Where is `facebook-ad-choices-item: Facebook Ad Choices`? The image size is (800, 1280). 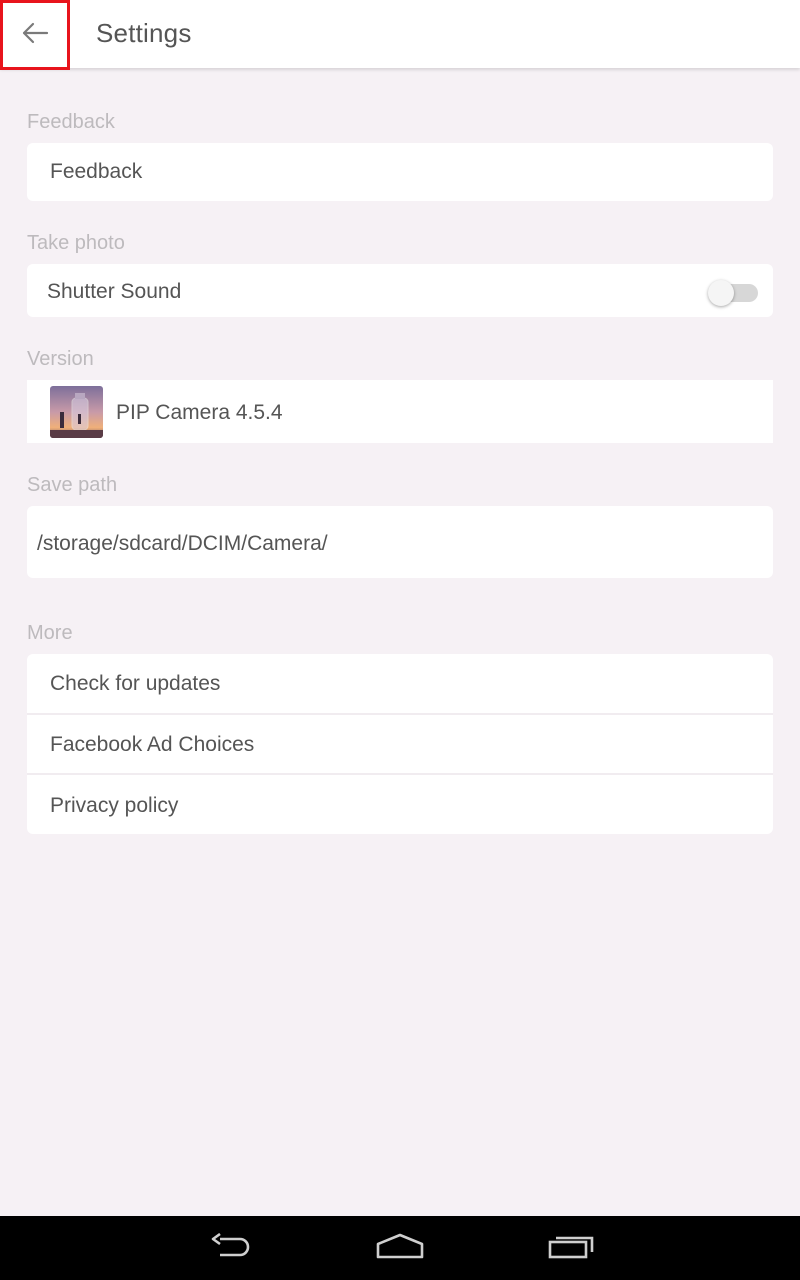 facebook-ad-choices-item: Facebook Ad Choices is located at coordinates (400, 744).